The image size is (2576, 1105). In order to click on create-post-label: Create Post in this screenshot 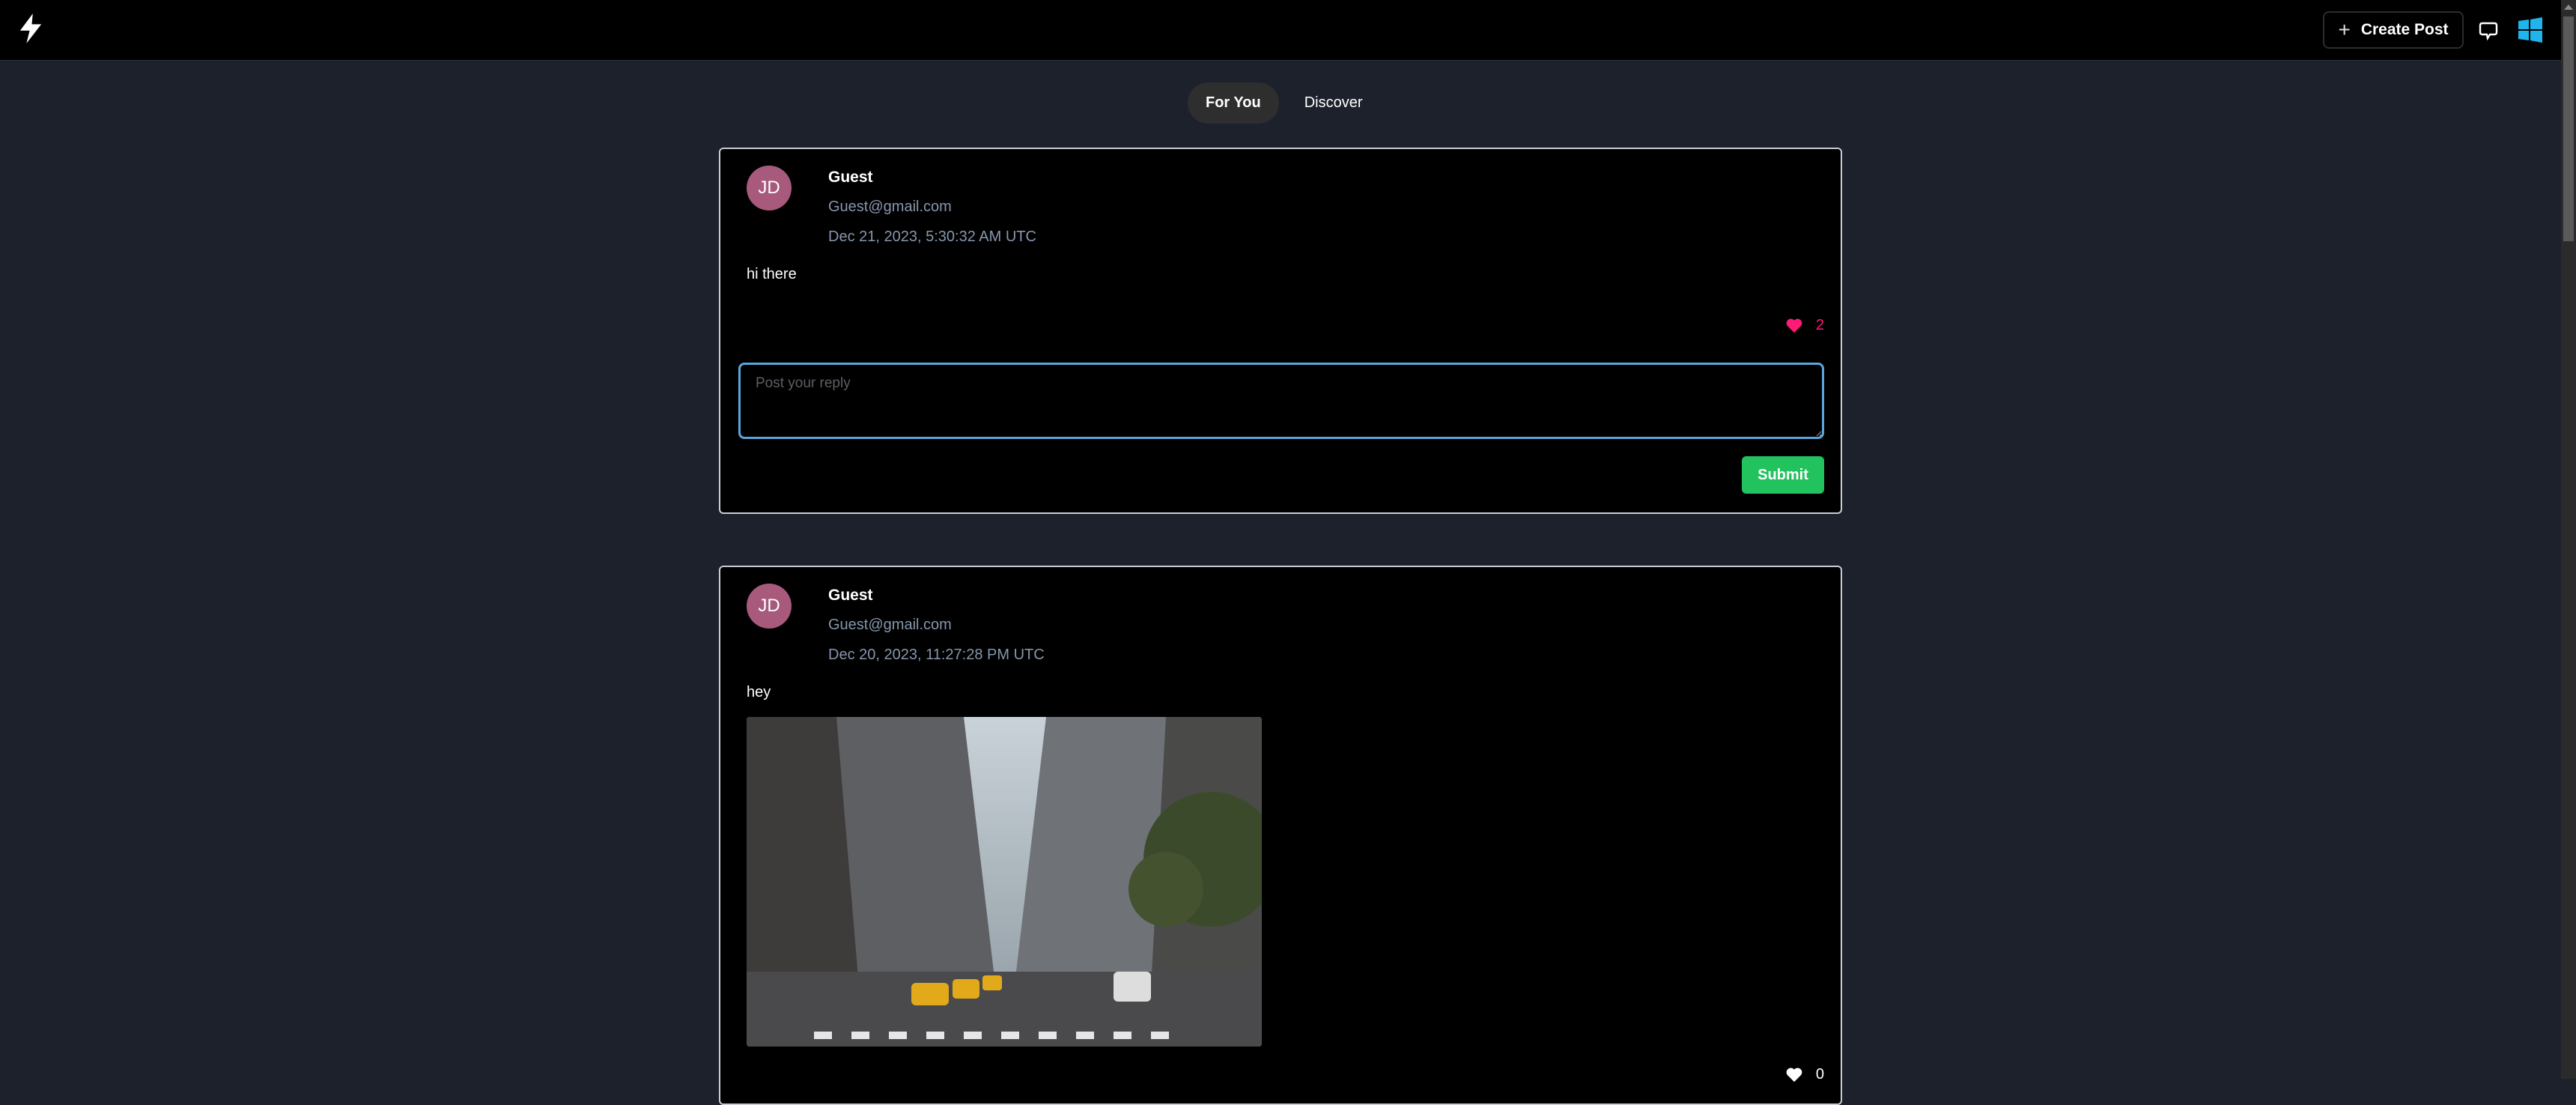, I will do `click(2404, 29)`.